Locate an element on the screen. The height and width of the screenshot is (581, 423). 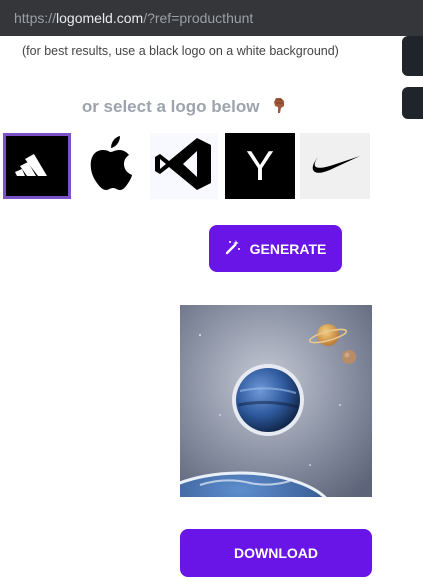
download-label: DOWNLOAD is located at coordinates (276, 553).